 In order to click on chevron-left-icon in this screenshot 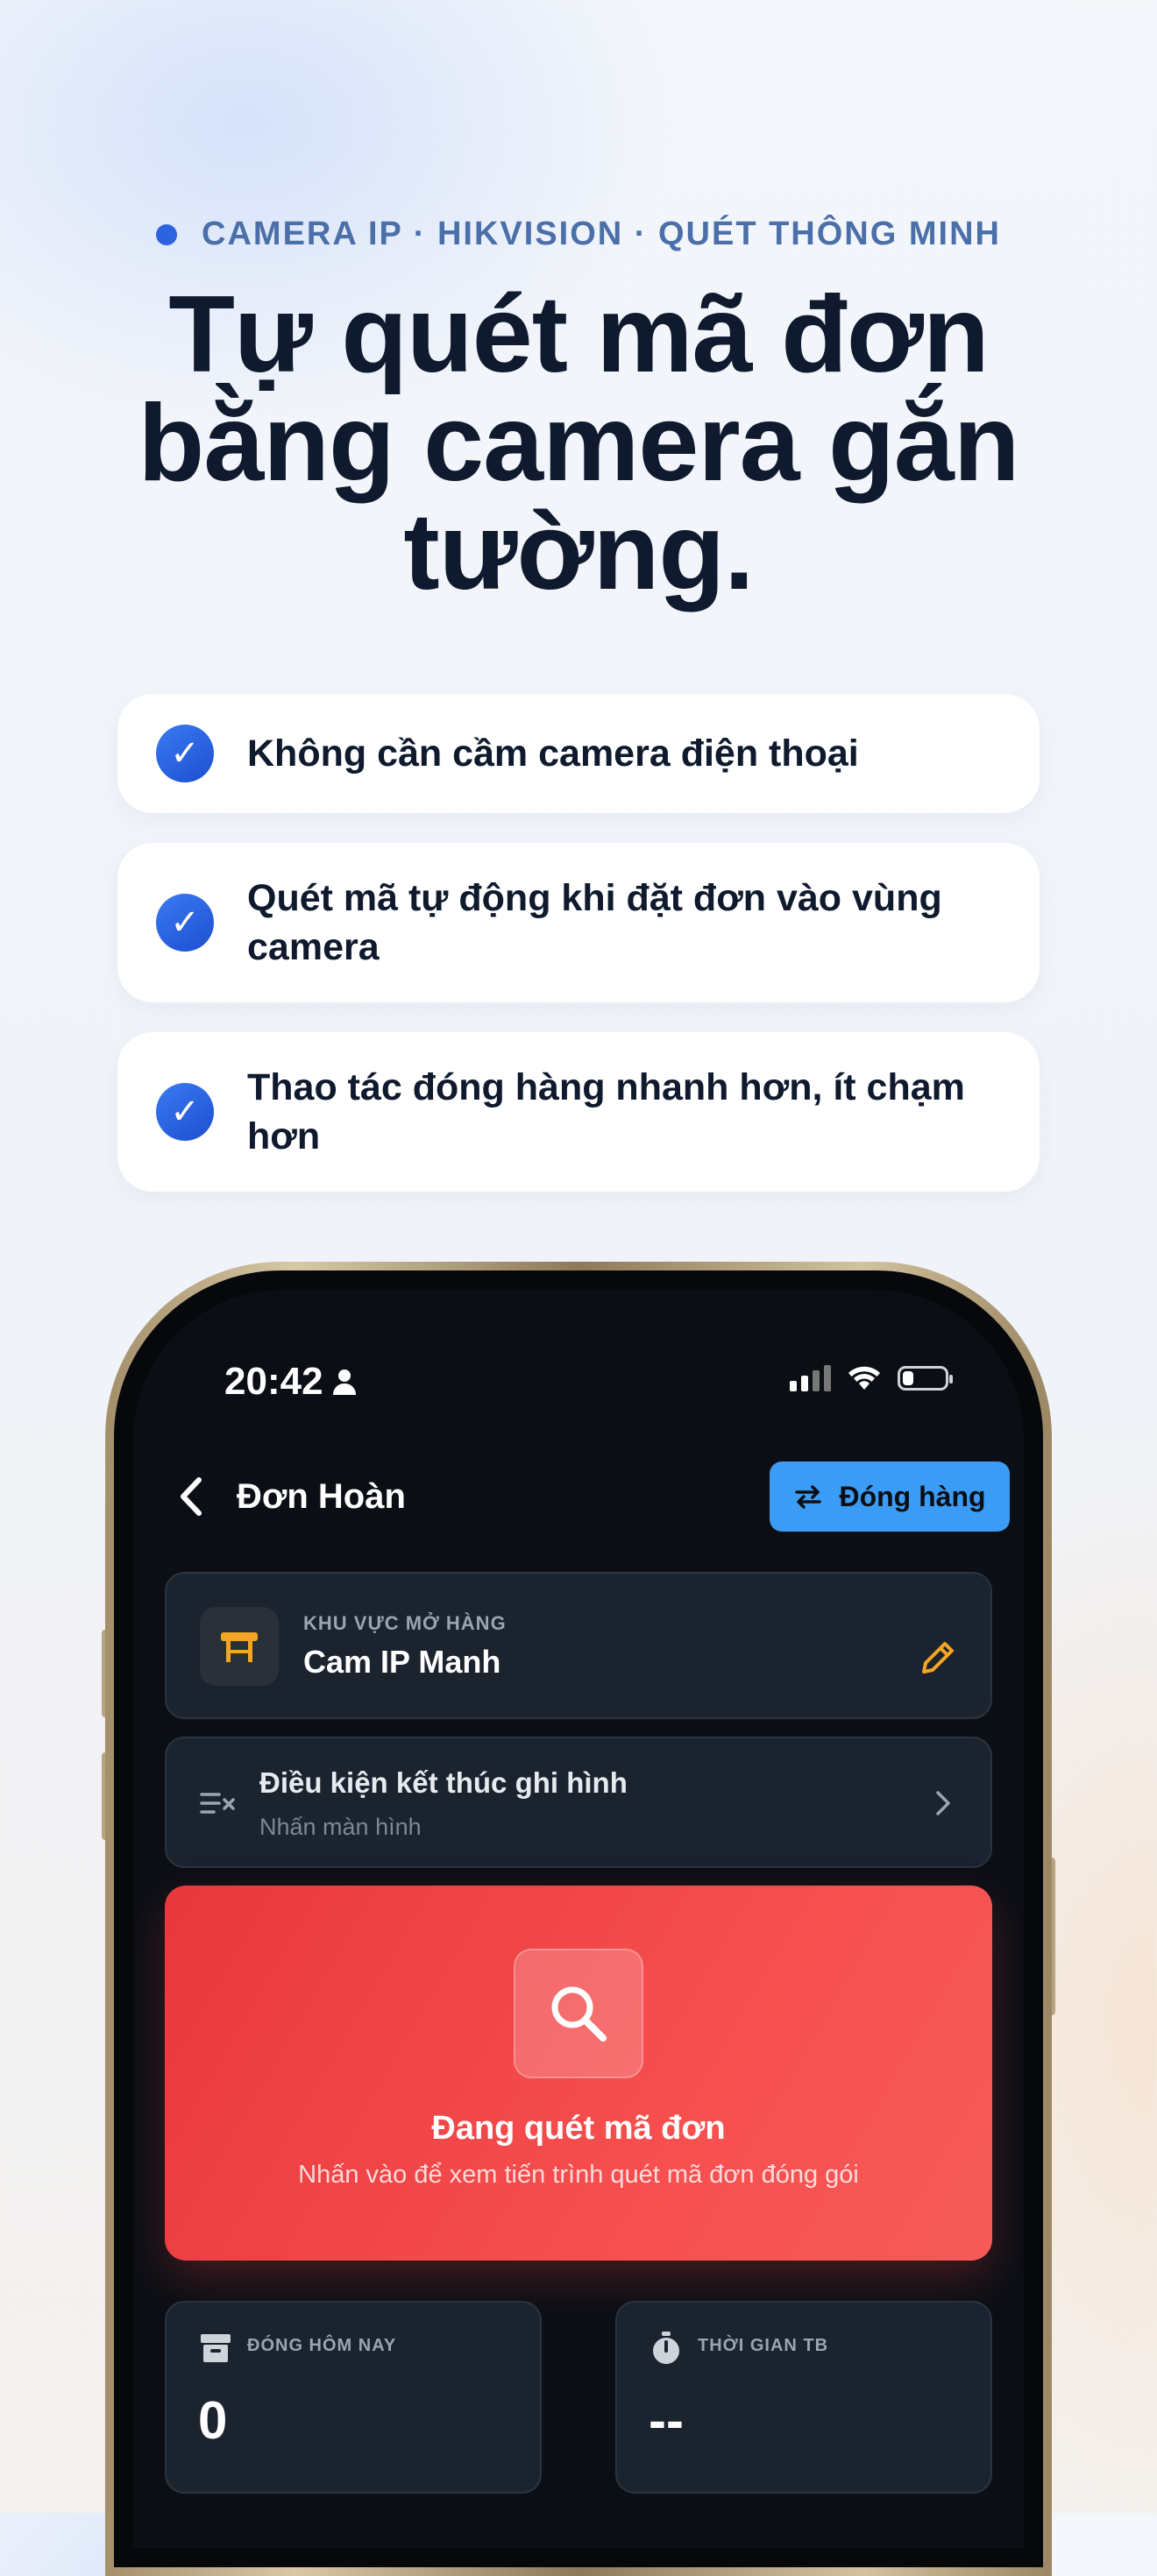, I will do `click(191, 1496)`.